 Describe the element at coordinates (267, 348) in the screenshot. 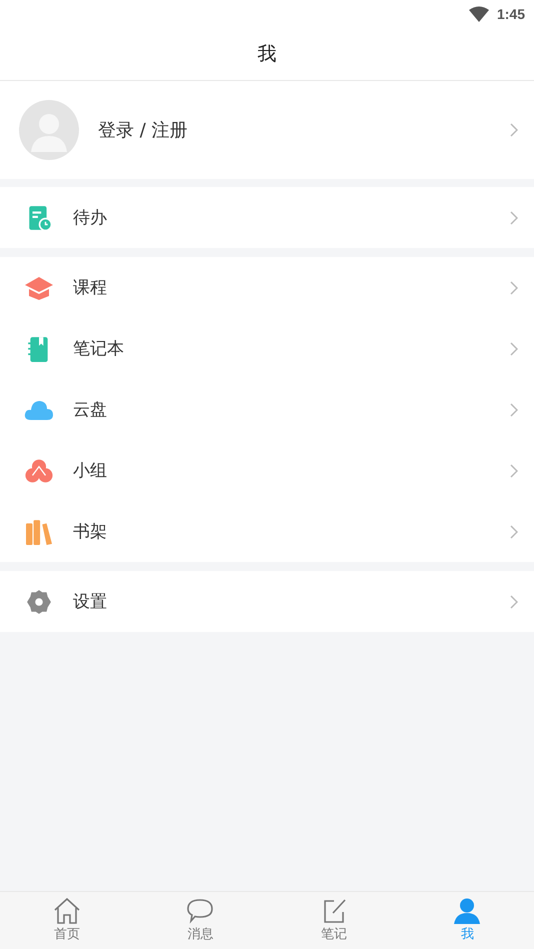

I see `menu-item: 笔记本` at that location.